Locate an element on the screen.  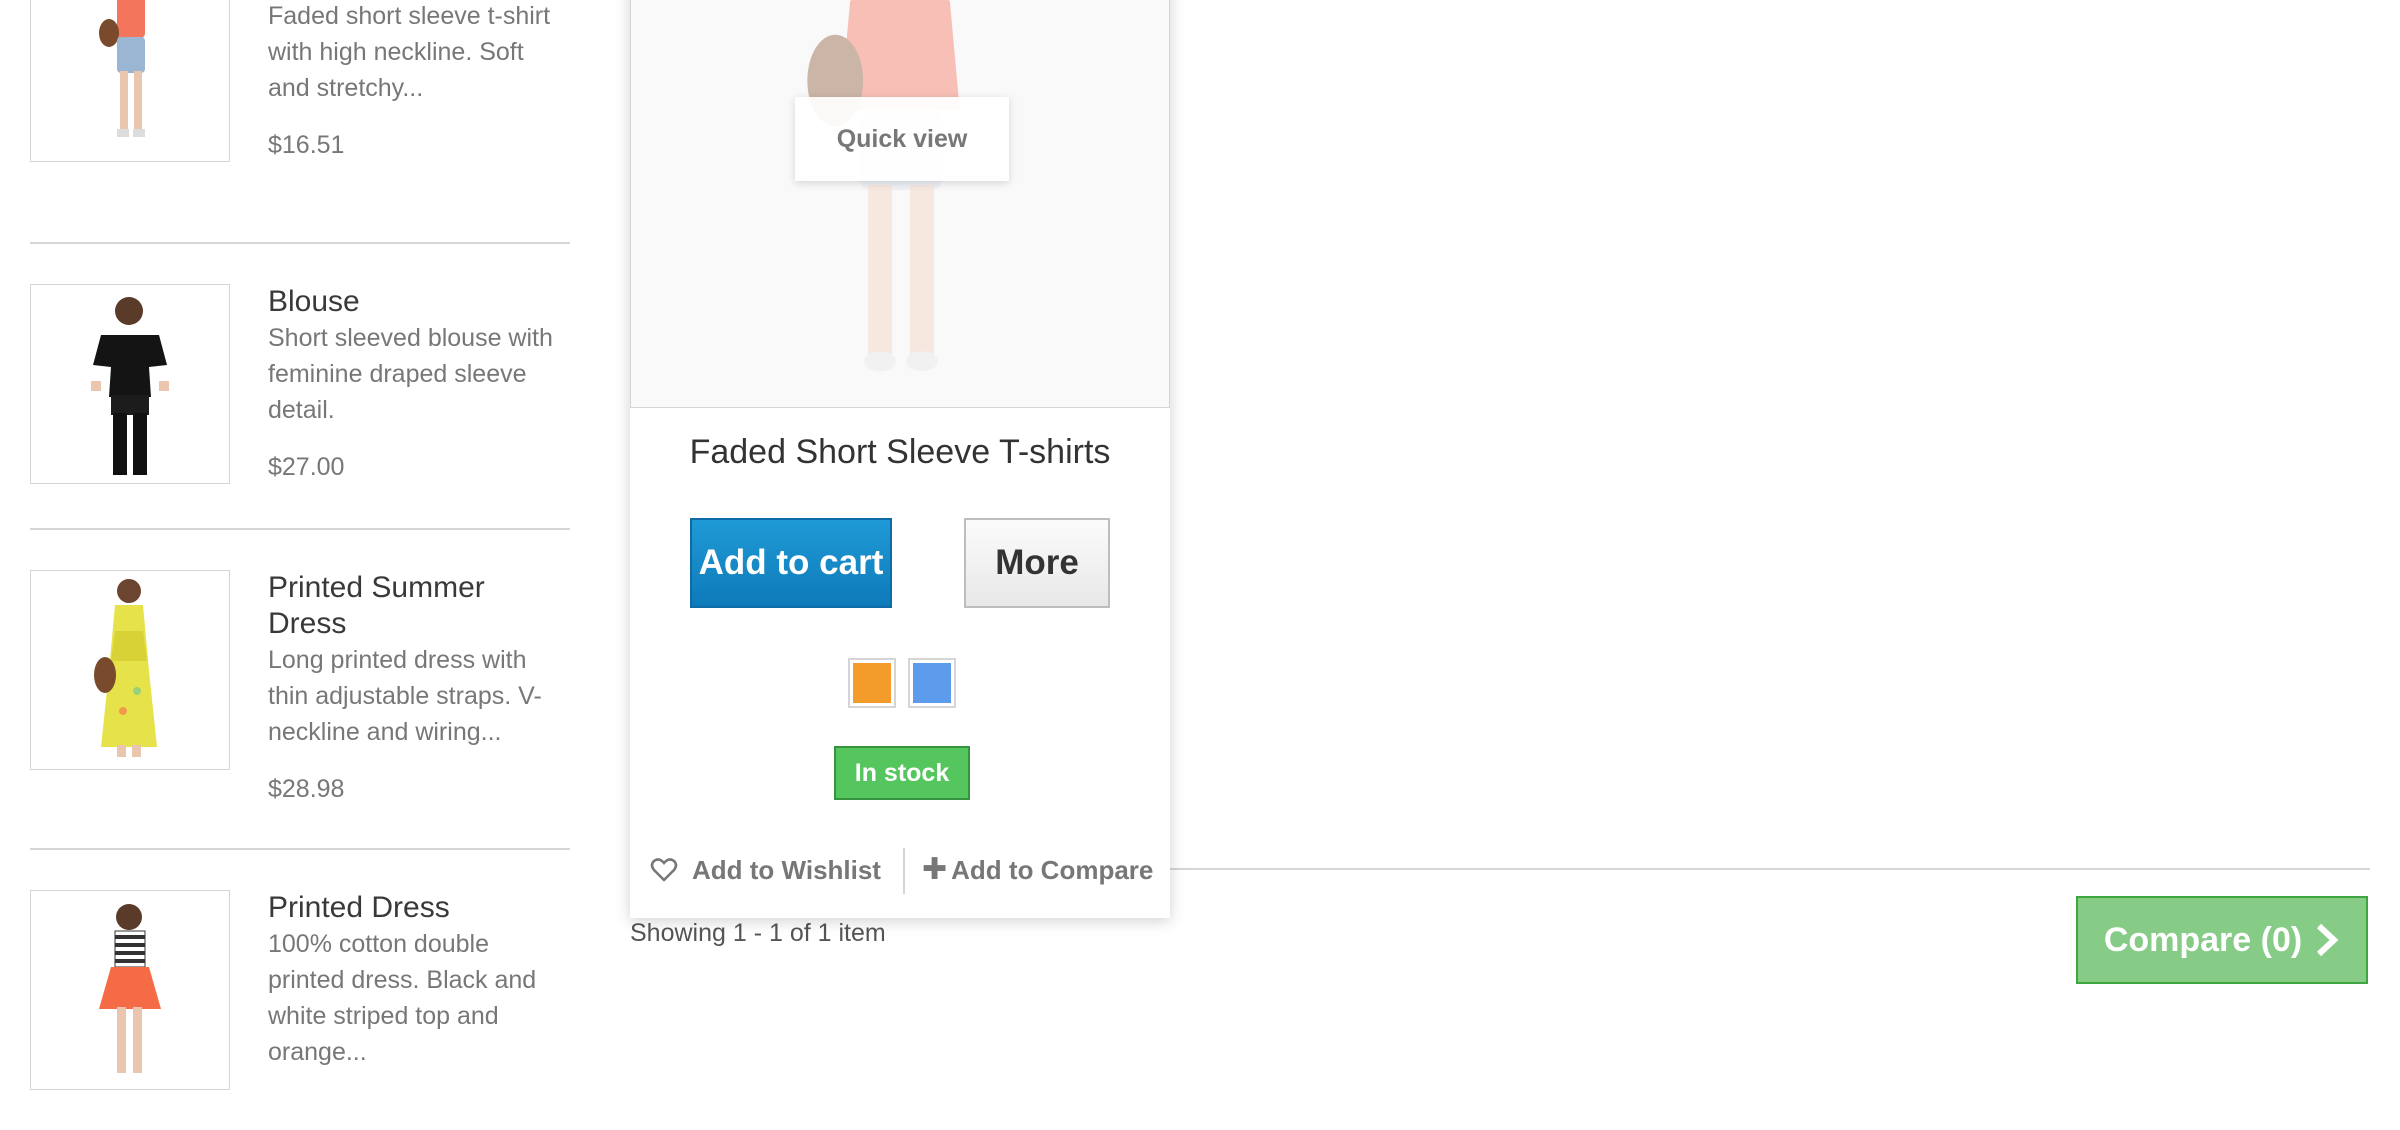
add-to-compare-link: ✚ Add to Compare is located at coordinates (1037, 870).